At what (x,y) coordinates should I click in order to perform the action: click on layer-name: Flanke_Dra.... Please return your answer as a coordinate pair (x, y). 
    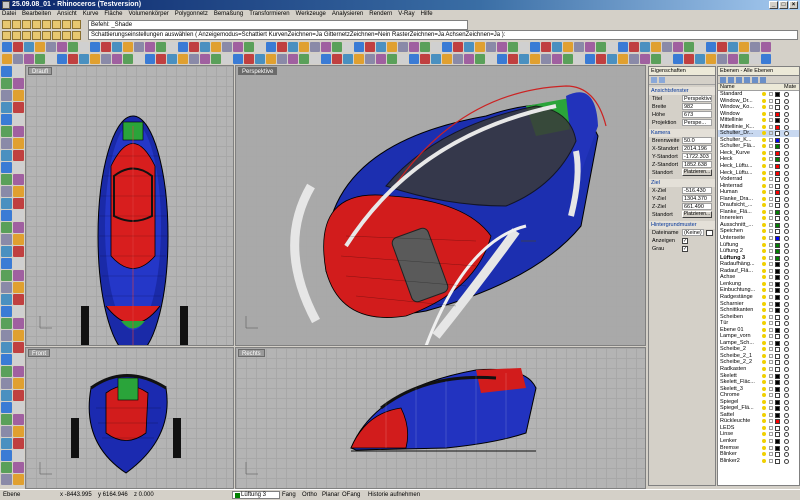
    Looking at the image, I should click on (740, 199).